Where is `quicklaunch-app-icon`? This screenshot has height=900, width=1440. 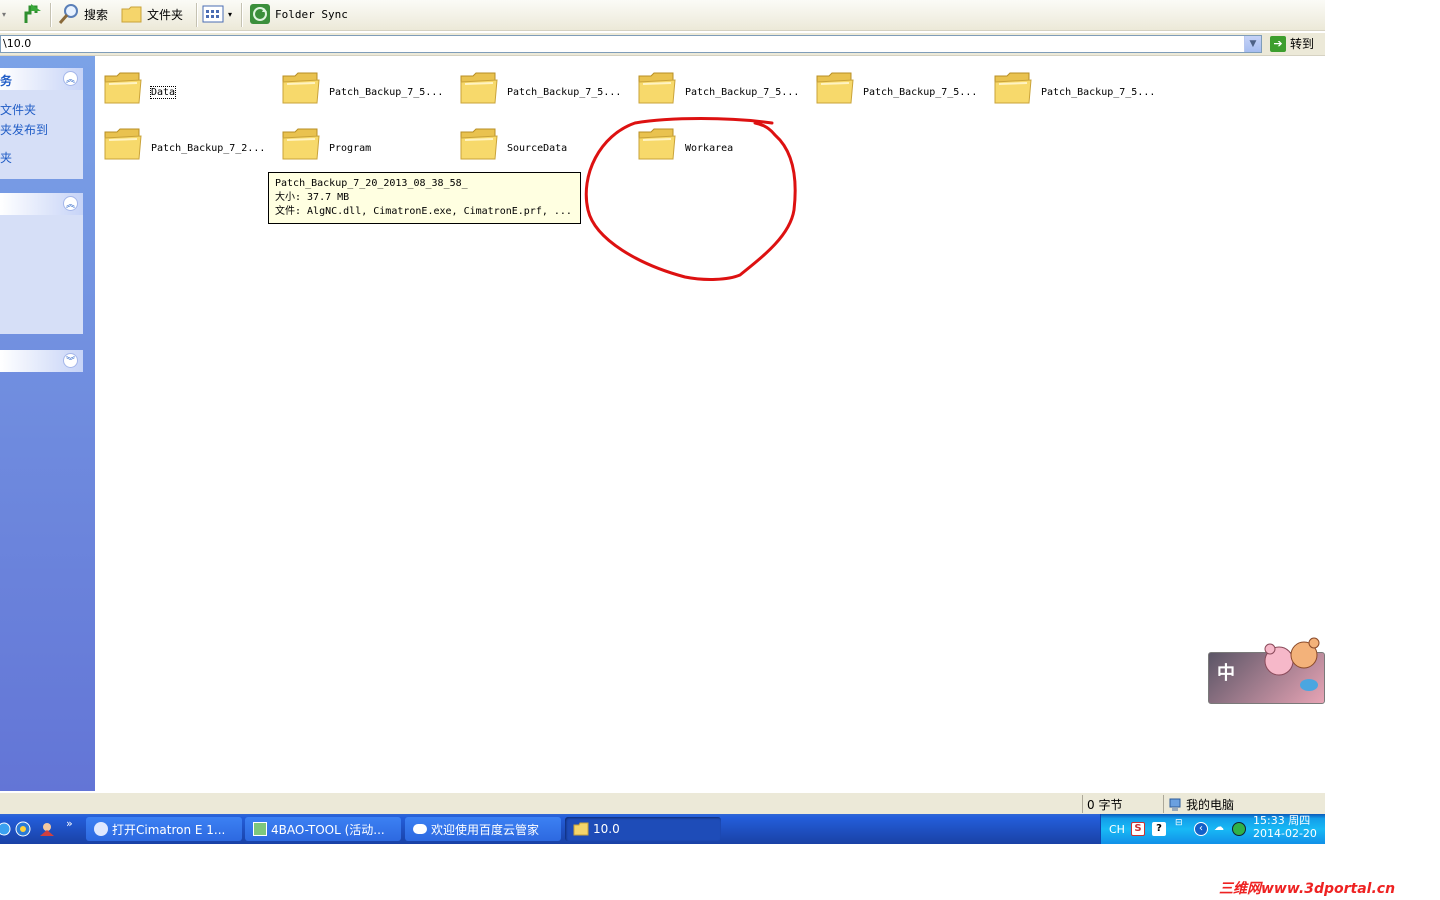
quicklaunch-app-icon is located at coordinates (47, 829).